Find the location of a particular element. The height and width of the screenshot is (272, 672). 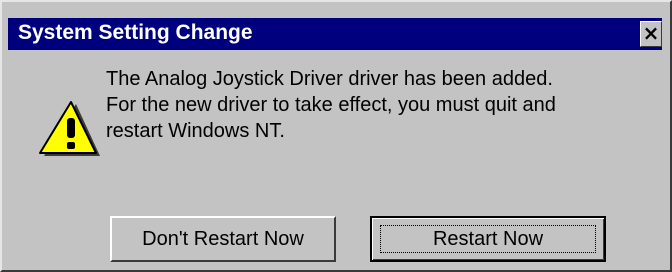

warning-icon is located at coordinates (69, 128).